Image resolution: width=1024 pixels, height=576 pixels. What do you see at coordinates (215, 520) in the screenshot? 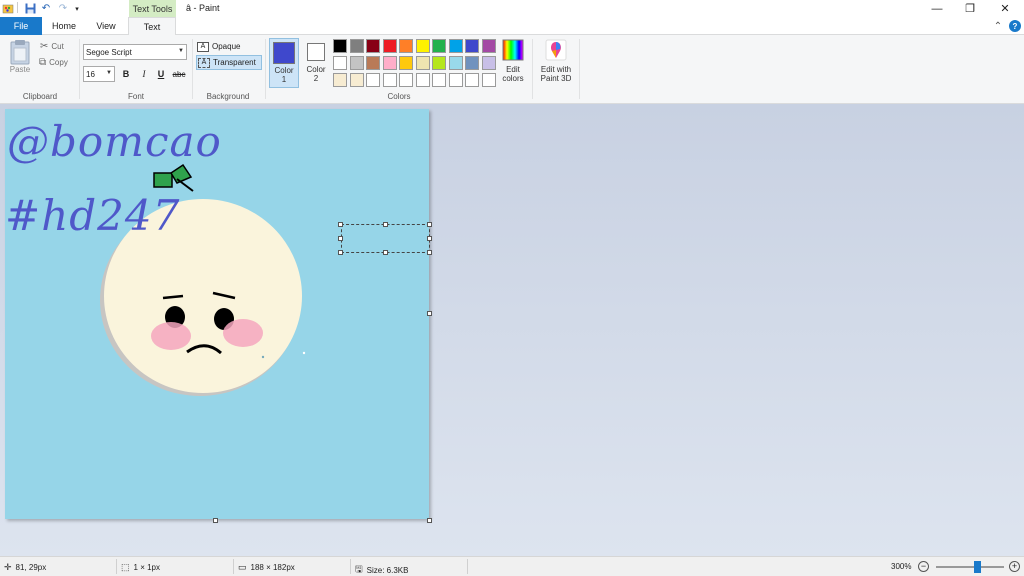
I see `canvas-resize-handle-bottom` at bounding box center [215, 520].